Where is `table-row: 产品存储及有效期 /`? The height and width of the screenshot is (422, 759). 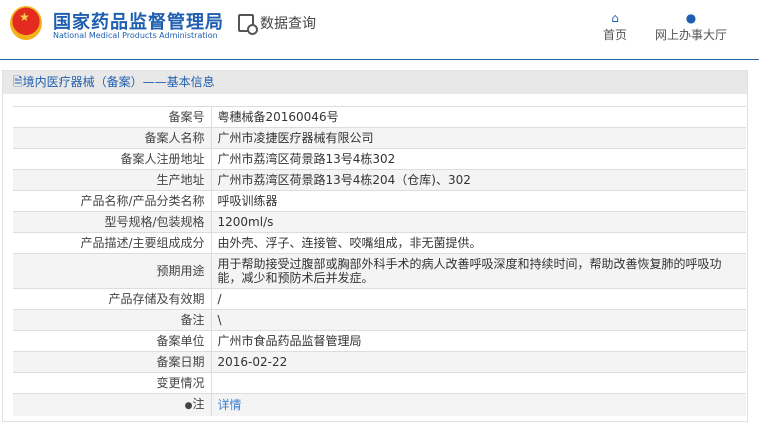 table-row: 产品存储及有效期 / is located at coordinates (379, 299).